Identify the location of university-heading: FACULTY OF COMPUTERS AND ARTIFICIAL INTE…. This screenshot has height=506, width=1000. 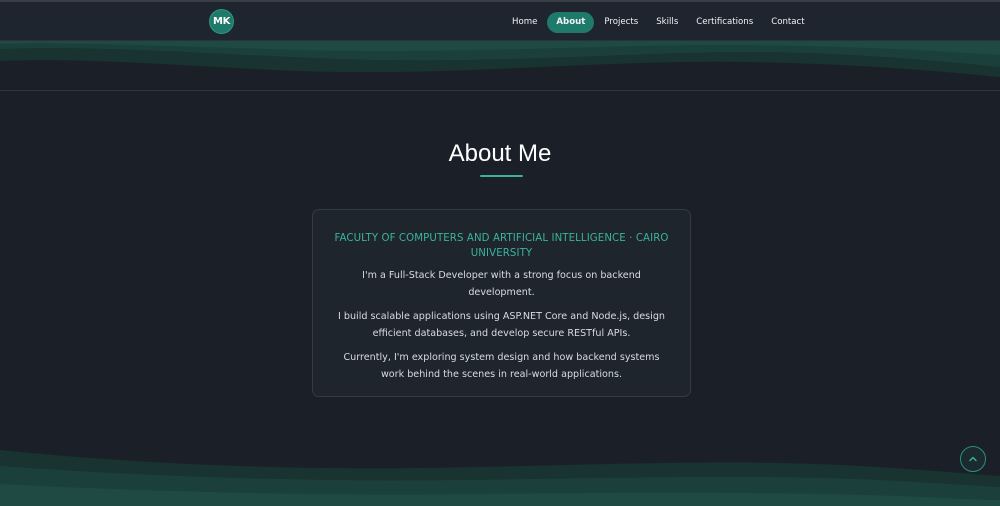
(501, 246).